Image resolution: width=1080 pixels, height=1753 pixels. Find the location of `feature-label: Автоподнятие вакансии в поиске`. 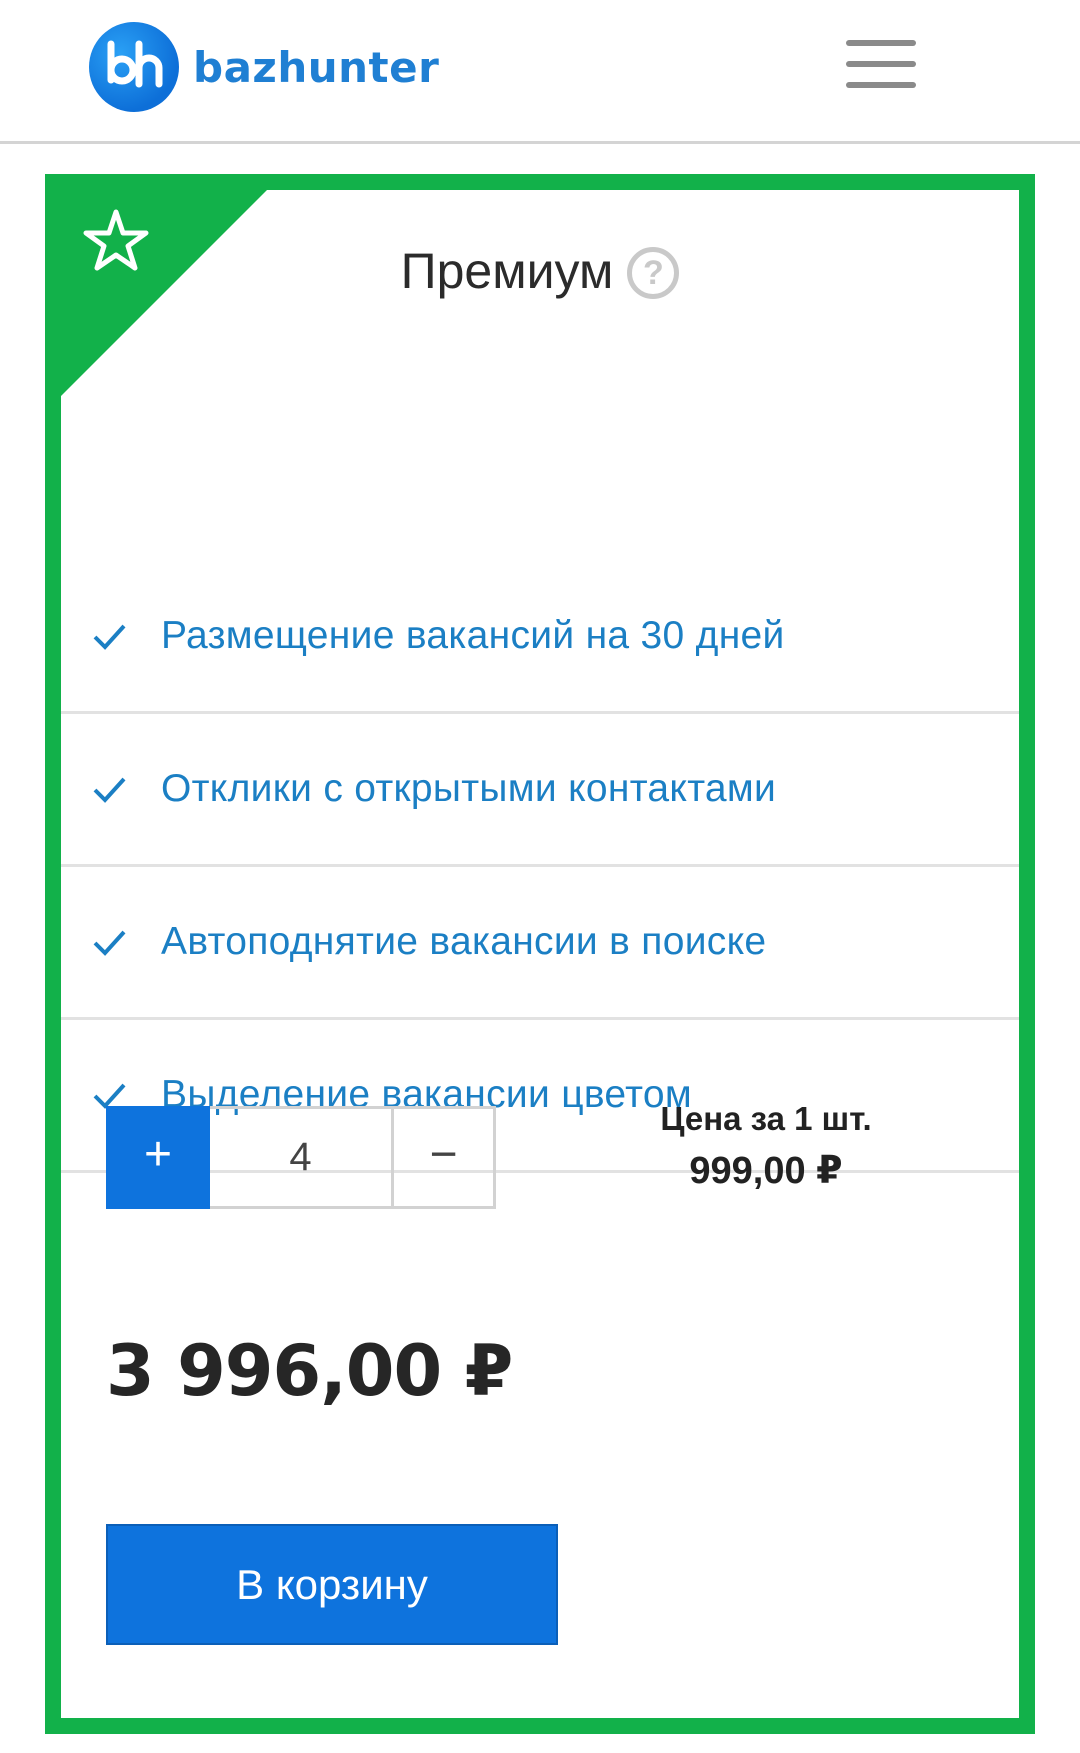

feature-label: Автоподнятие вакансии в поиске is located at coordinates (464, 941).